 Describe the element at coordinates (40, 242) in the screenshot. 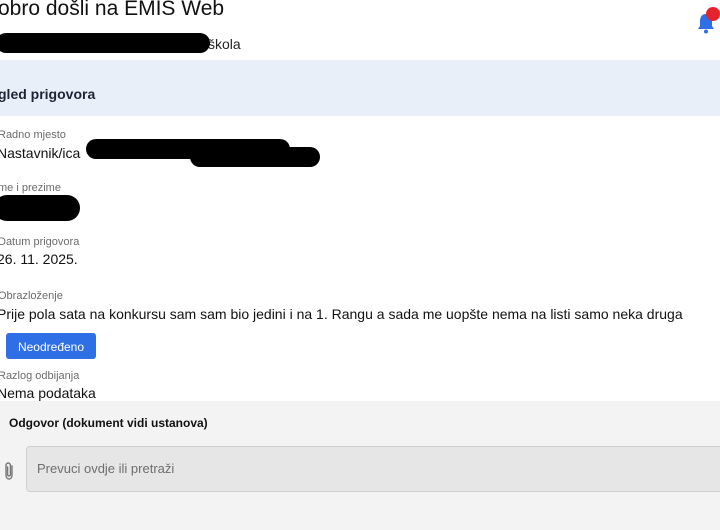

I see `date-label: Datum prigovora` at that location.